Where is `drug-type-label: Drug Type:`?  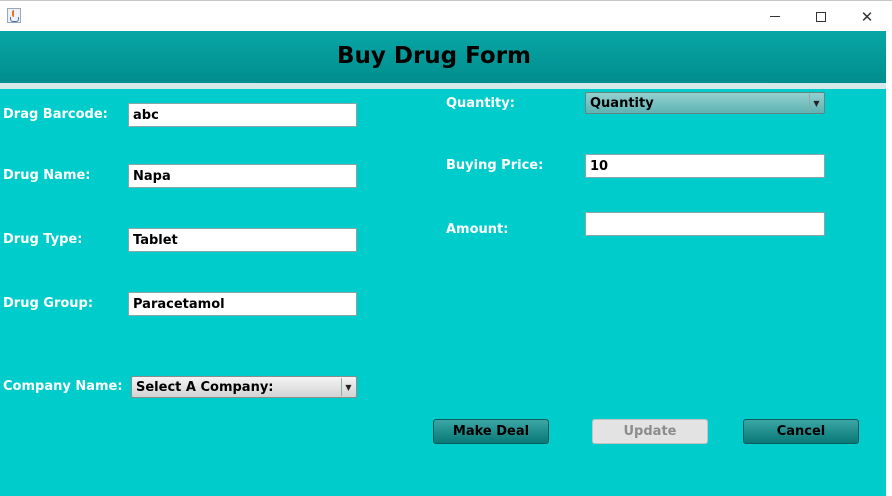
drug-type-label: Drug Type: is located at coordinates (43, 239).